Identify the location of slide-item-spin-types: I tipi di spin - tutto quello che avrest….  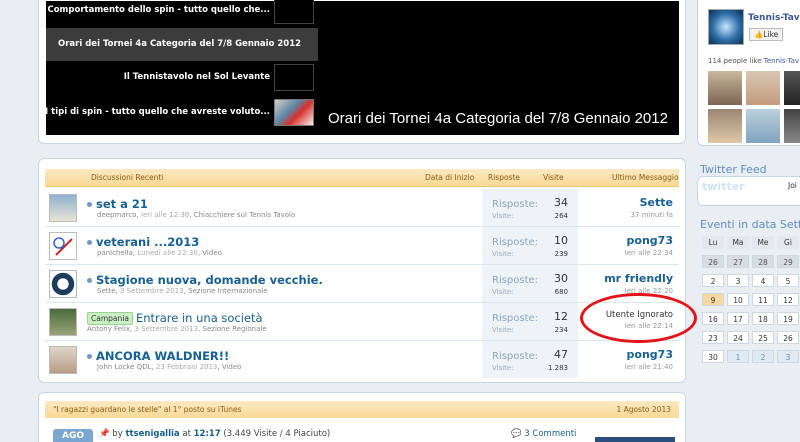
(181, 112).